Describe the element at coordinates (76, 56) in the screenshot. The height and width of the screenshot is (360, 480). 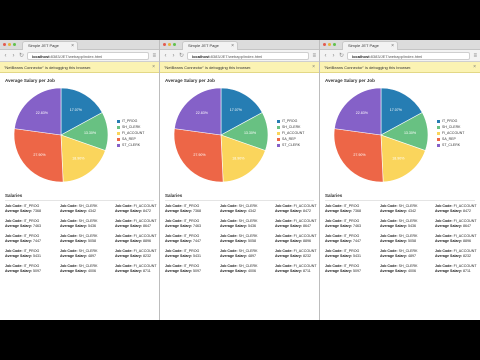
I see `url-path: :8383/JET/webapp/index.html` at that location.